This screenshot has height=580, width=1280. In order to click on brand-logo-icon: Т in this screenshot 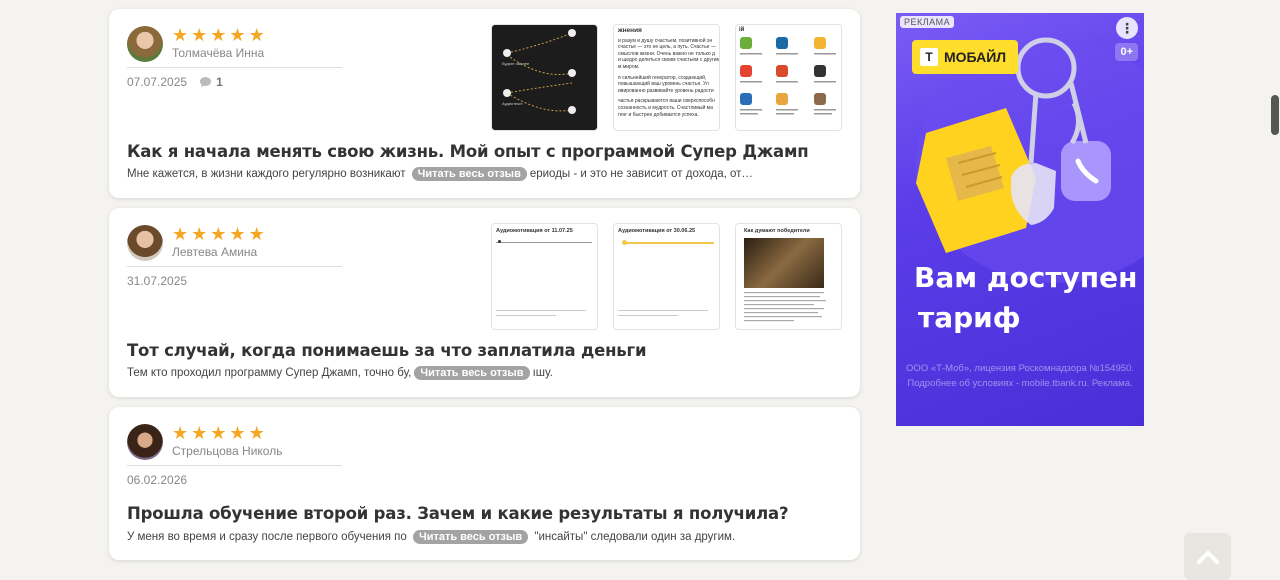, I will do `click(929, 57)`.